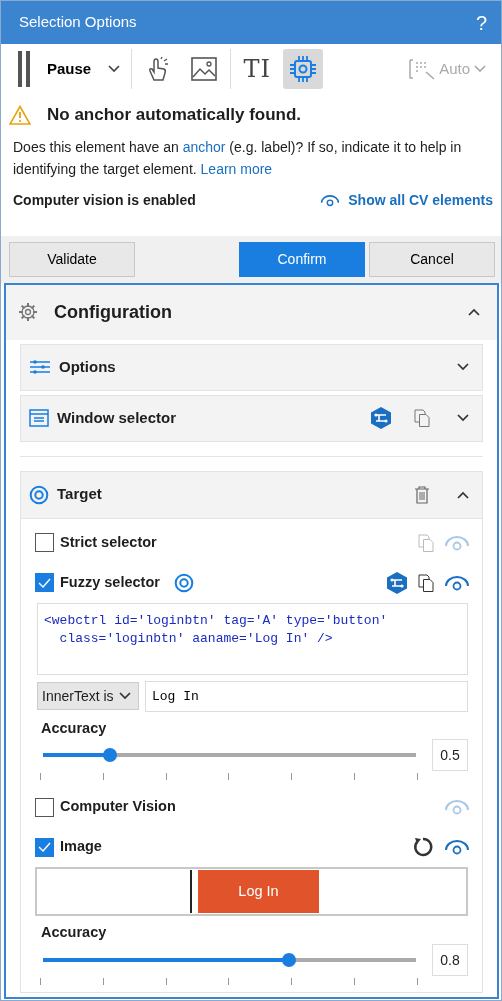 The image size is (502, 1001). I want to click on checkbox-label: Computer Vision, so click(118, 807).